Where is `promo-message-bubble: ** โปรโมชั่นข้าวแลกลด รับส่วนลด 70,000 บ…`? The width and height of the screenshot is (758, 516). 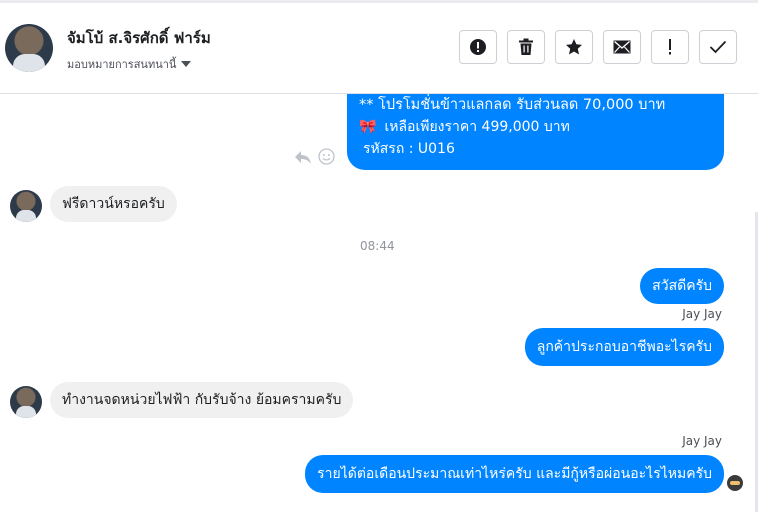
promo-message-bubble: ** โปรโมชั่นข้าวแลกลด รับส่วนลด 70,000 บ… is located at coordinates (535, 132).